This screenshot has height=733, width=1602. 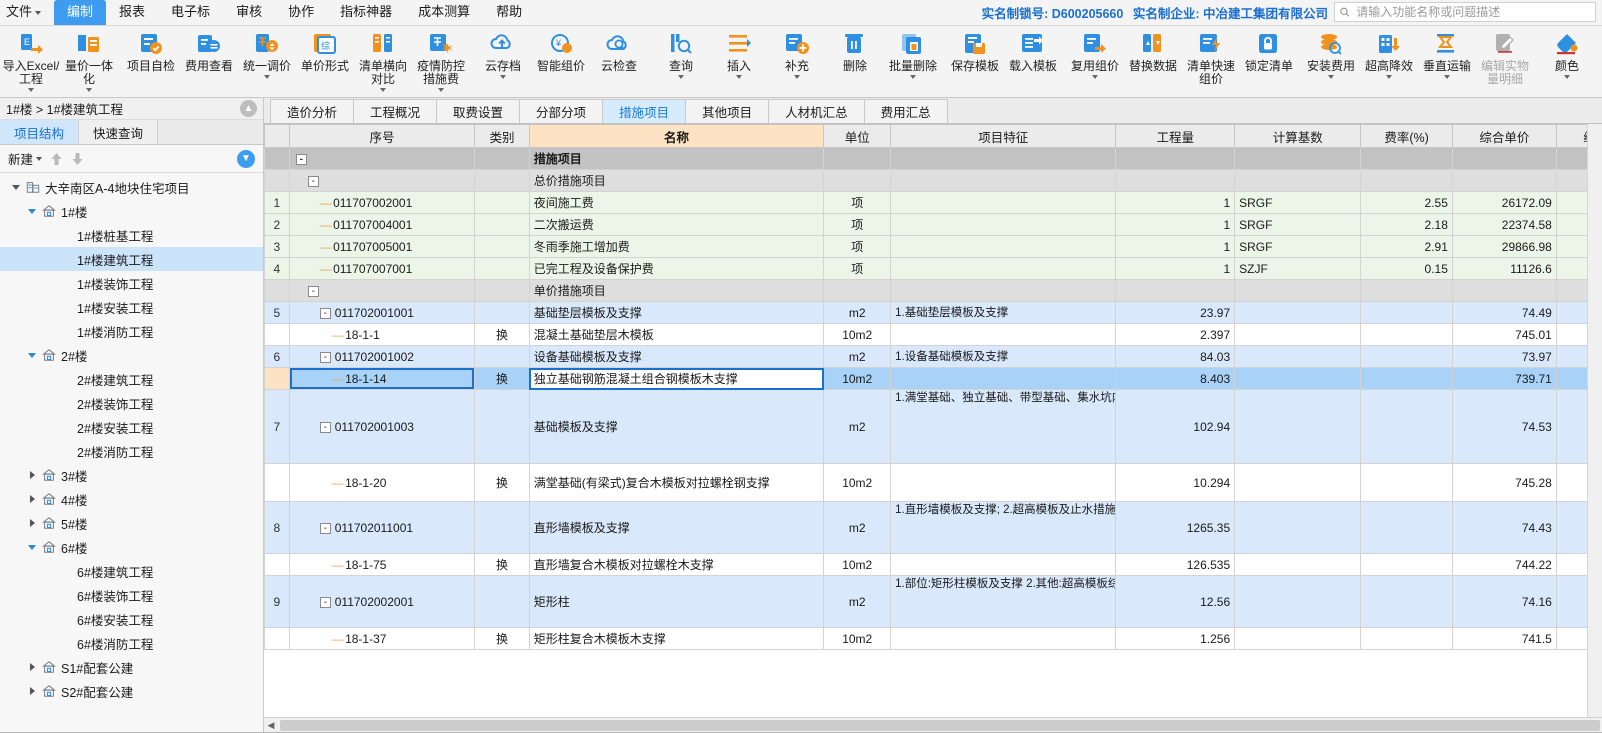 What do you see at coordinates (1504, 180) in the screenshot?
I see `cell-uprice` at bounding box center [1504, 180].